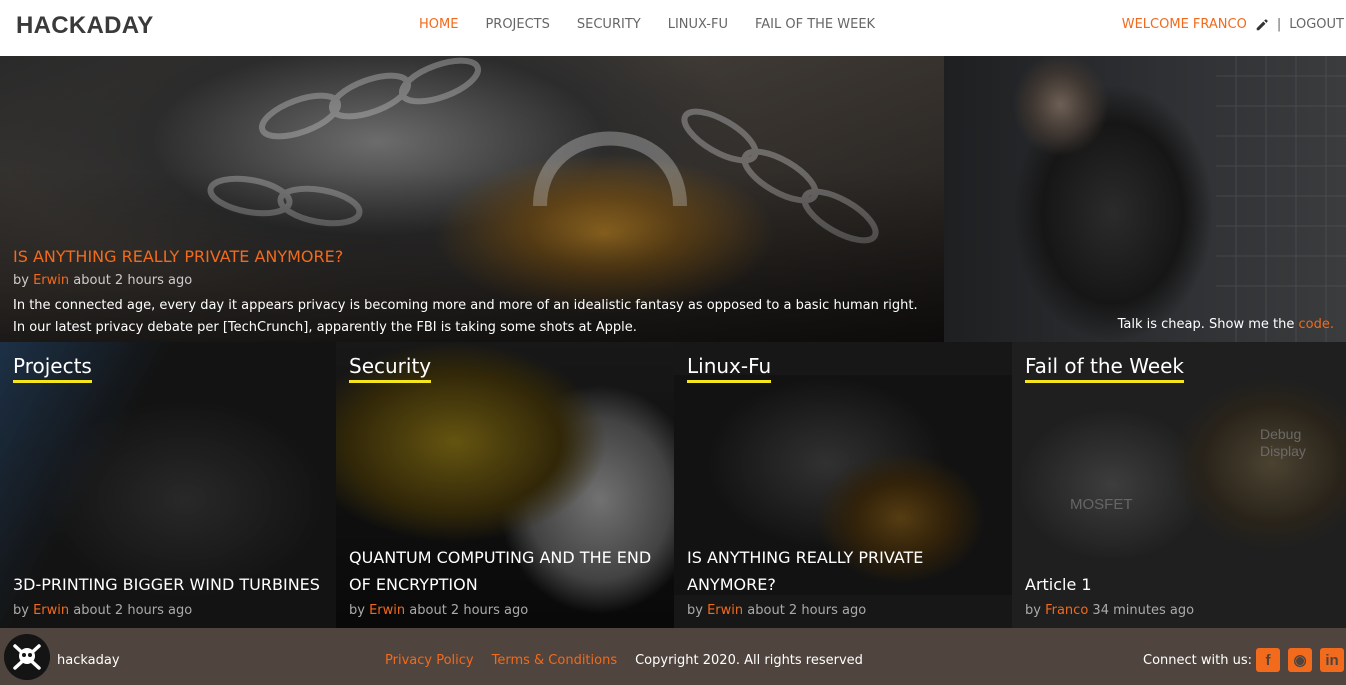 This screenshot has height=685, width=1346. Describe the element at coordinates (1316, 324) in the screenshot. I see `code-link: code.` at that location.